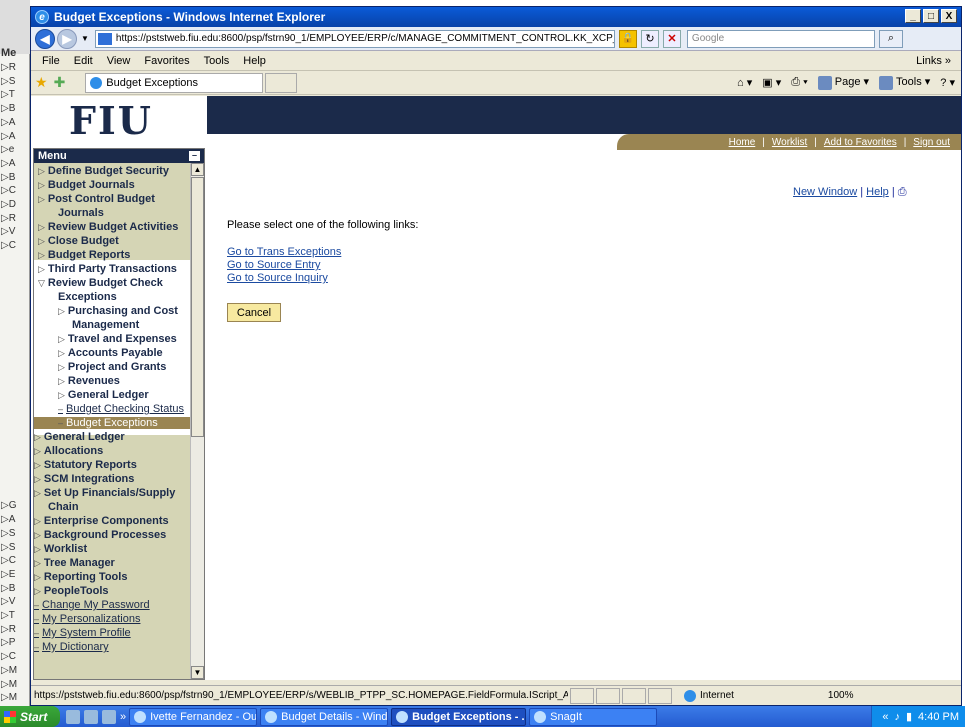 This screenshot has height=727, width=965. What do you see at coordinates (909, 716) in the screenshot?
I see `network-icon: ▮` at bounding box center [909, 716].